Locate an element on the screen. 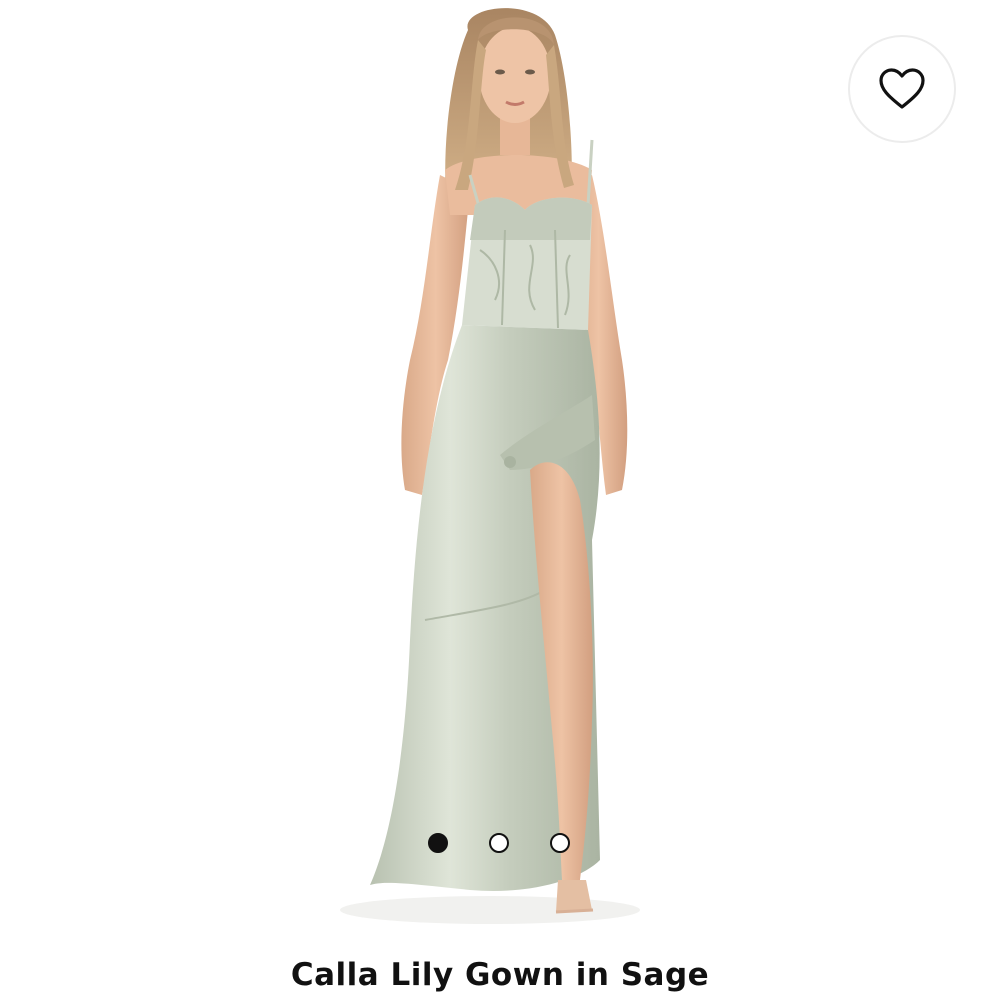  heart-outline-icon is located at coordinates (902, 88).